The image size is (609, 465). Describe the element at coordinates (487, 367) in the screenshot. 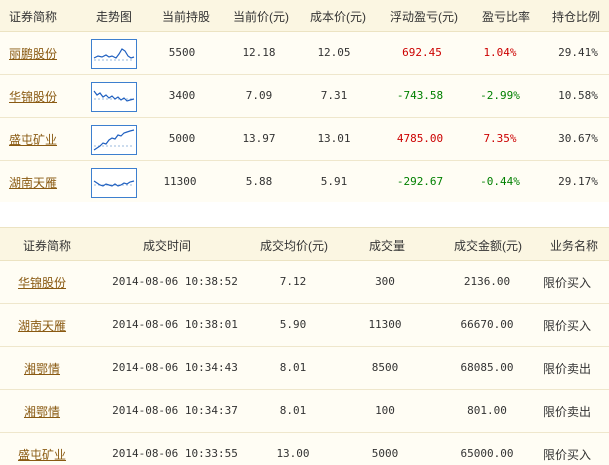

I see `amount-value: 68085.00` at that location.